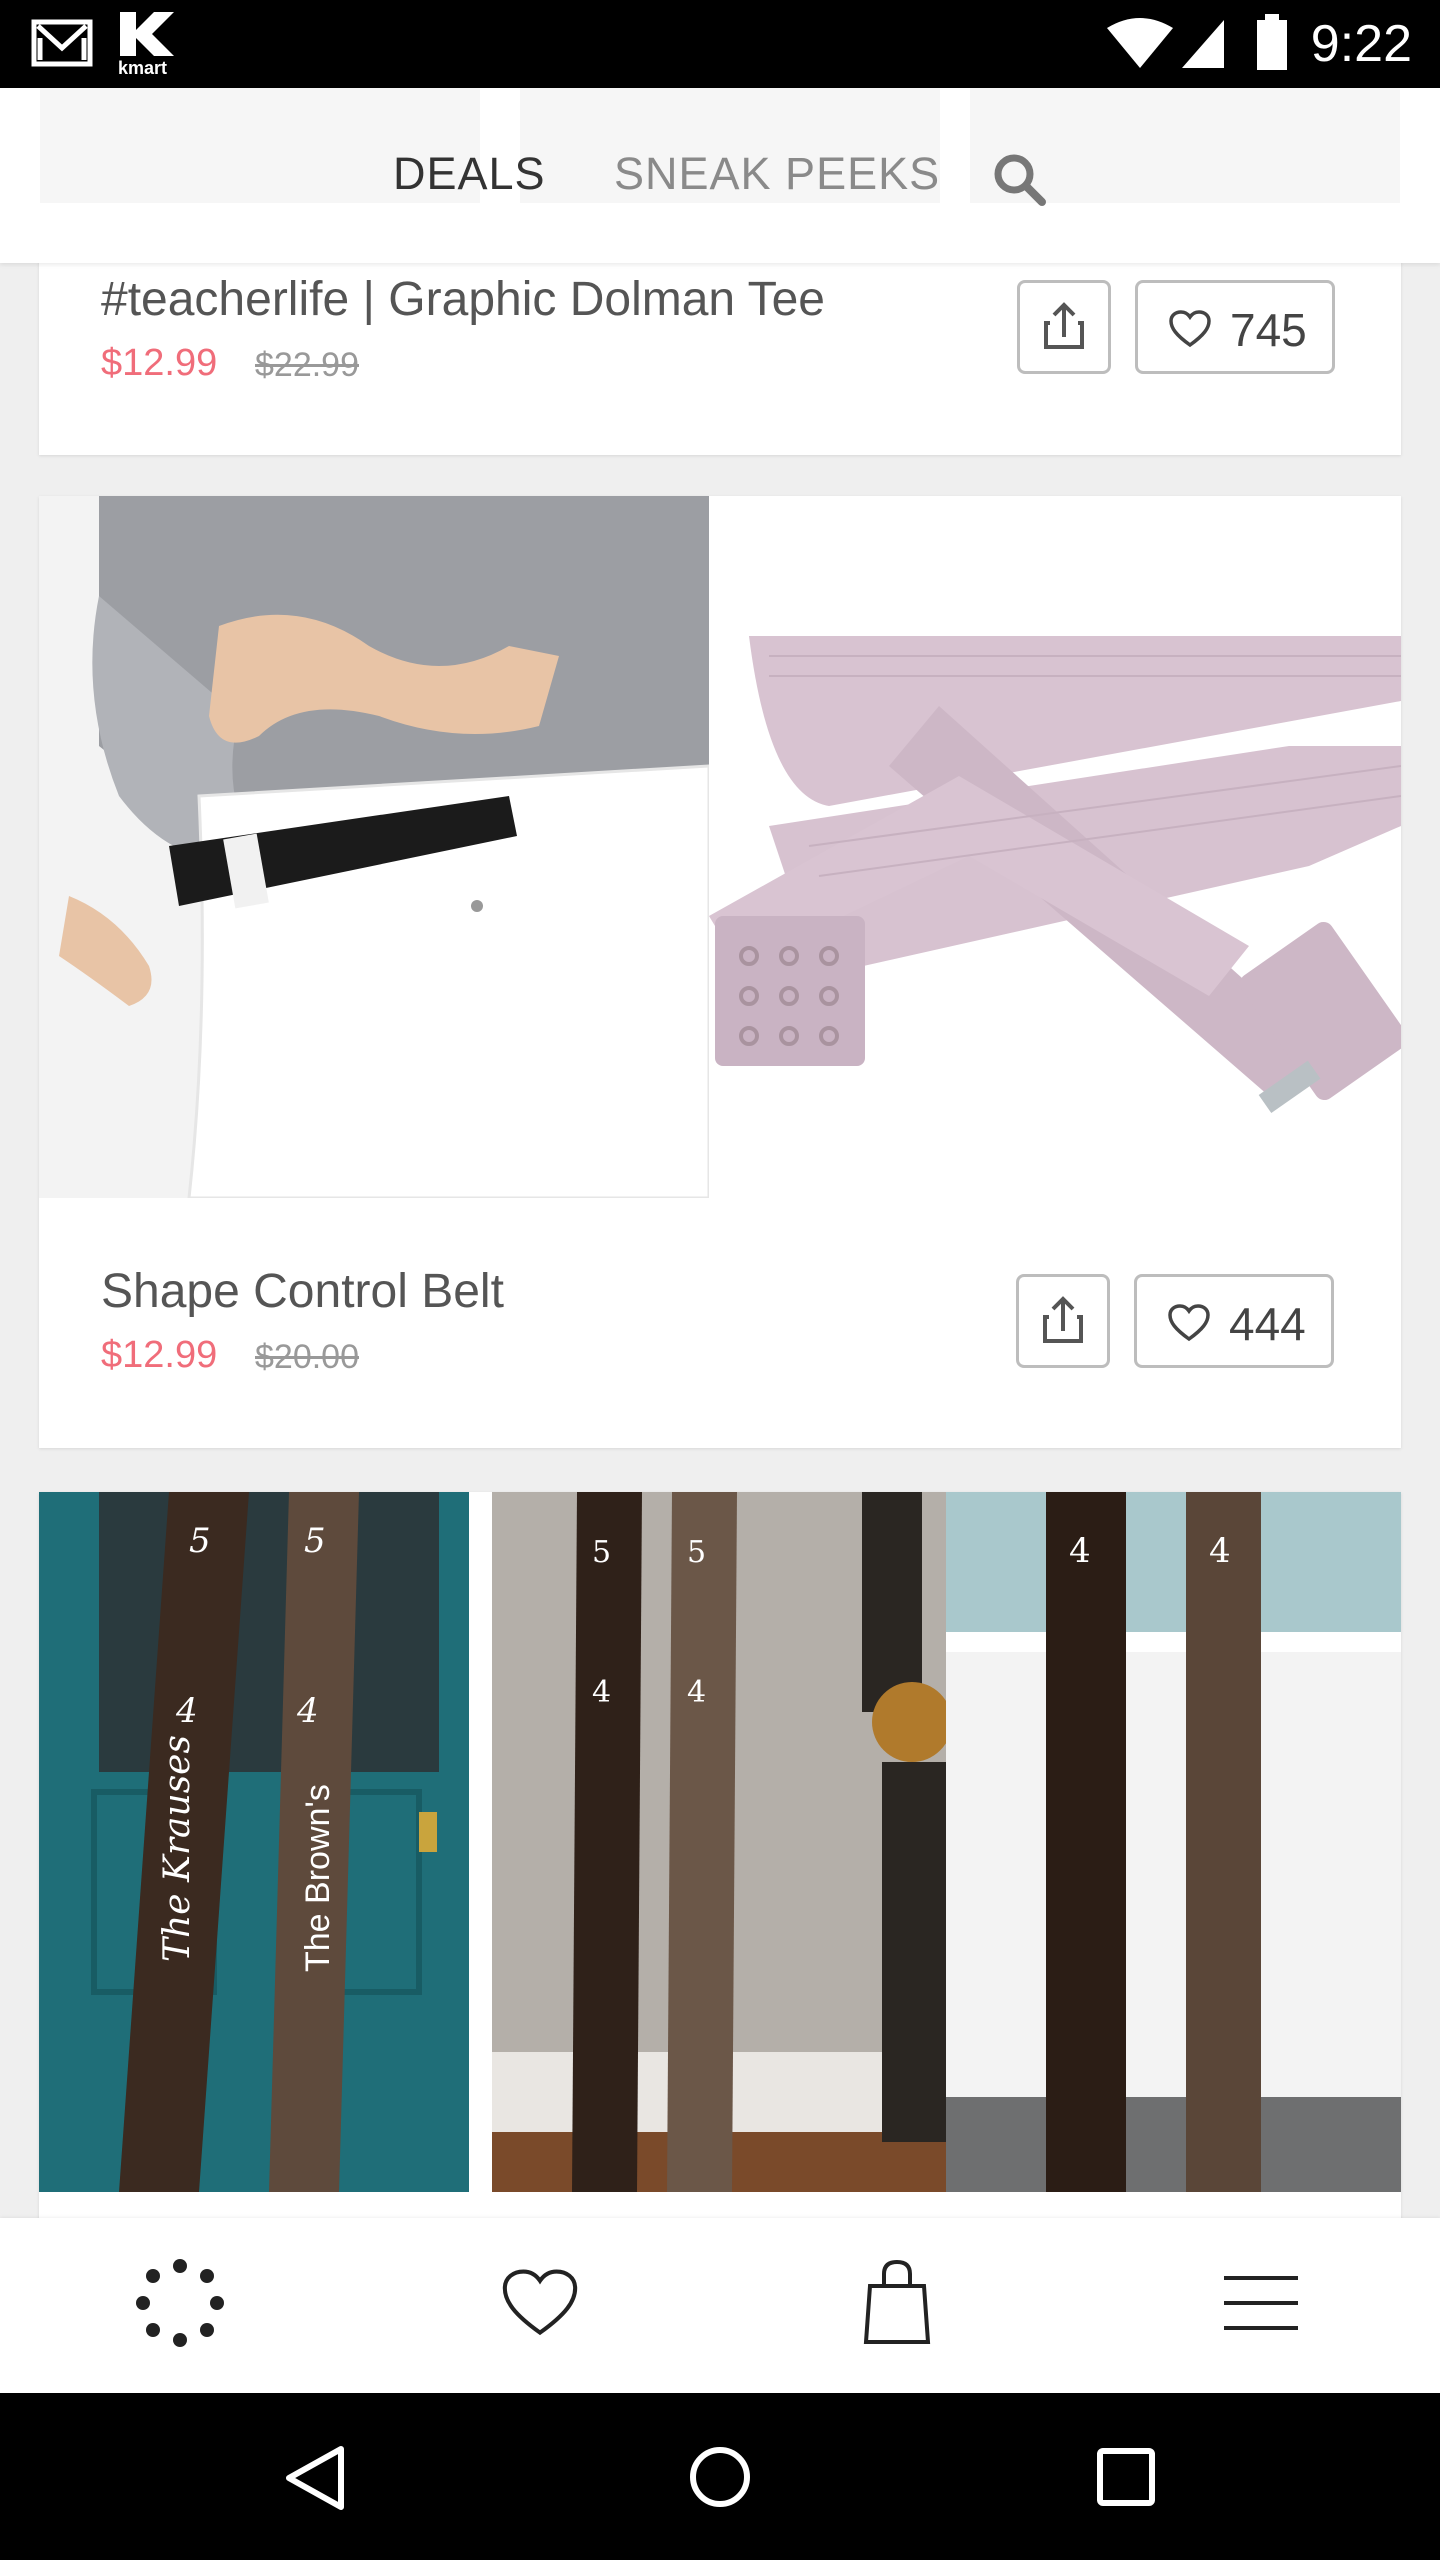  Describe the element at coordinates (1268, 330) in the screenshot. I see `like-count: 745` at that location.